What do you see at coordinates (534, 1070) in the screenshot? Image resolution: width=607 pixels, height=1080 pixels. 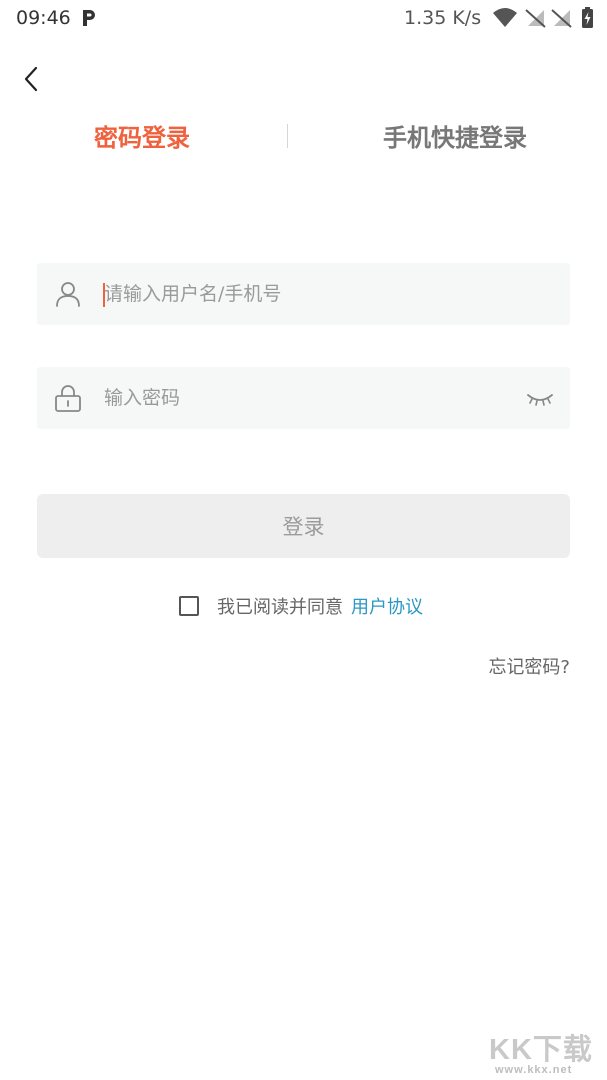 I see `watermark-url: www.kkx.net` at bounding box center [534, 1070].